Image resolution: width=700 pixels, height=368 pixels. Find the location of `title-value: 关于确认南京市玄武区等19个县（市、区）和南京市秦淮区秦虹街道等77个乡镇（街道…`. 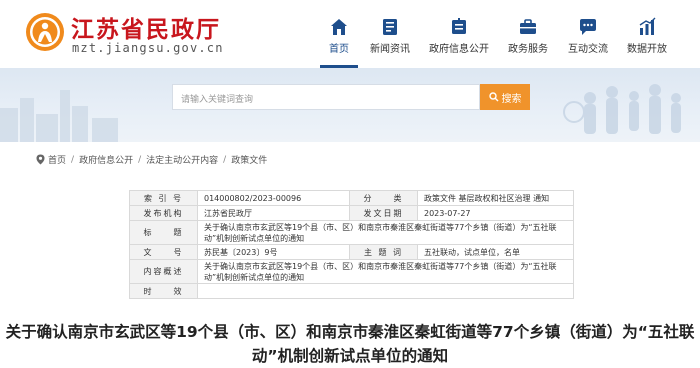

title-value: 关于确认南京市玄武区等19个县（市、区）和南京市秦淮区秦虹街道等77个乡镇（街道… is located at coordinates (385, 232).